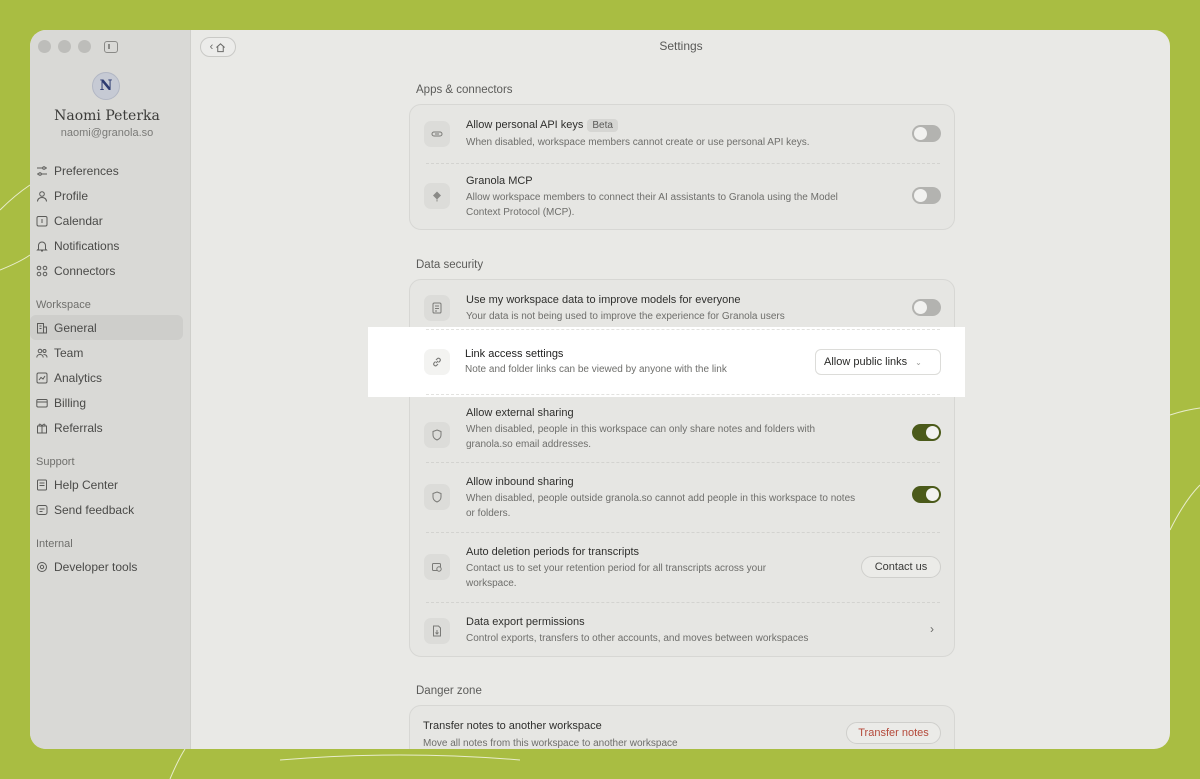 The height and width of the screenshot is (779, 1200). I want to click on sidebar-item-connectors: Connectors, so click(106, 270).